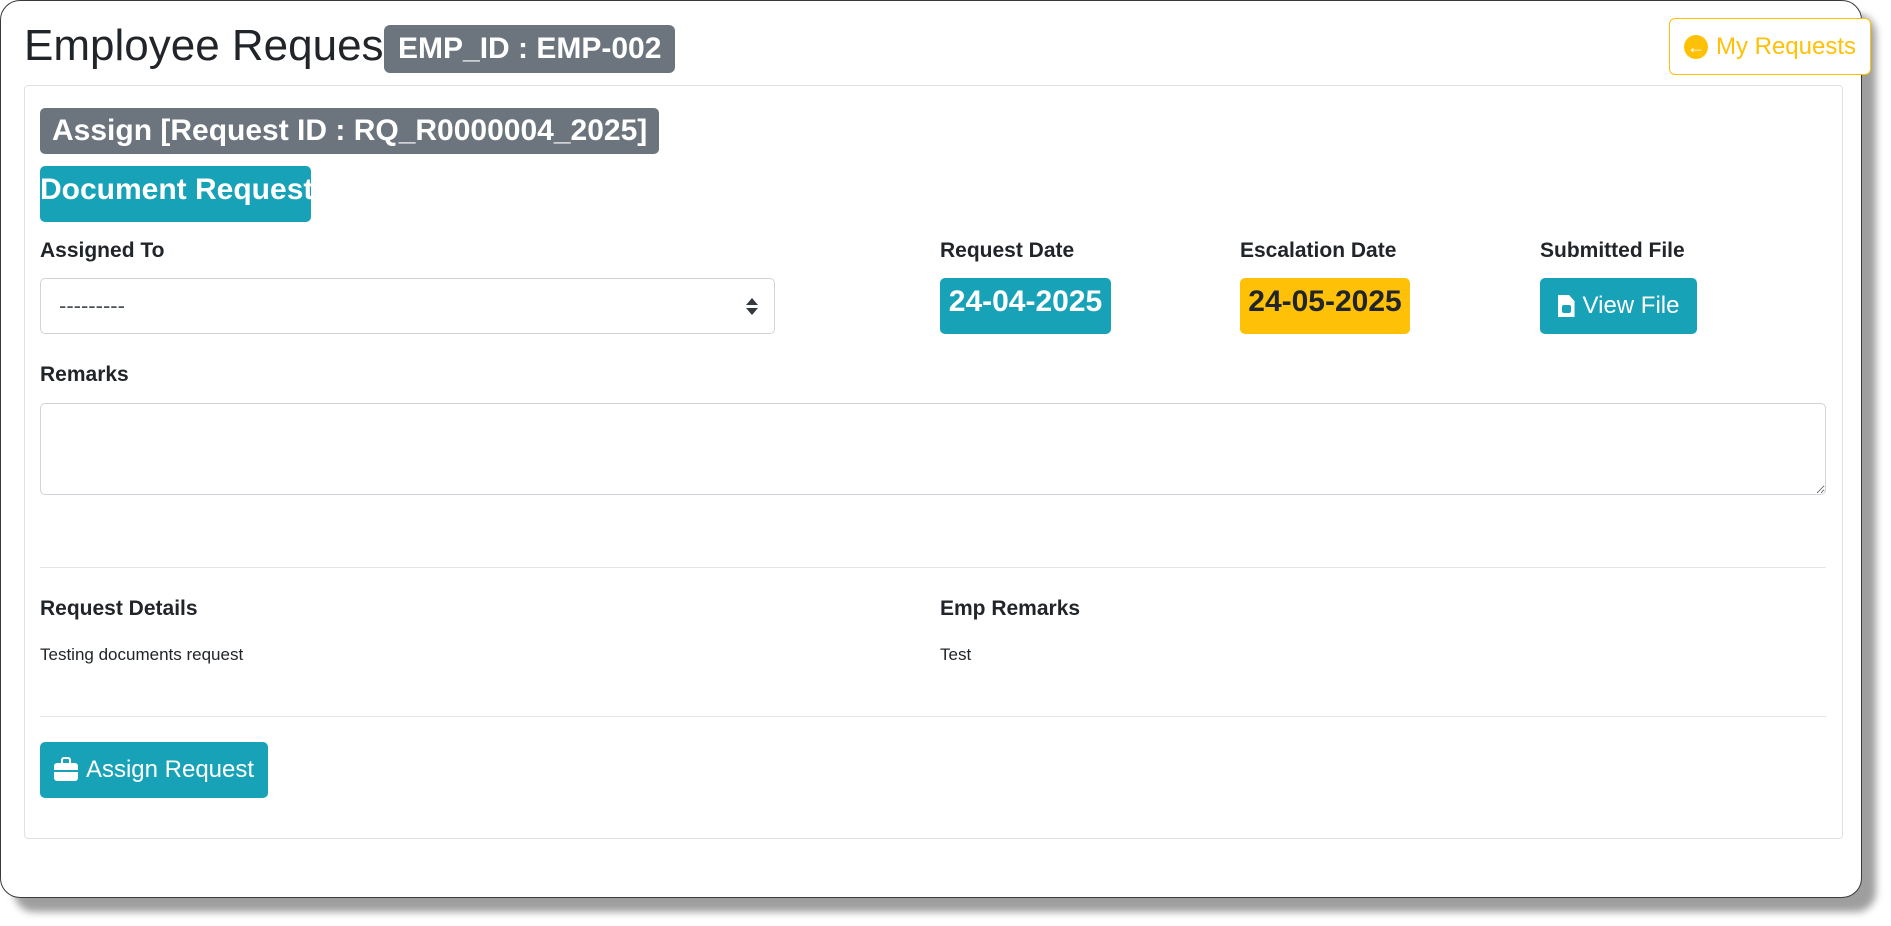  What do you see at coordinates (102, 250) in the screenshot?
I see `assigned-to-label: Assigned To` at bounding box center [102, 250].